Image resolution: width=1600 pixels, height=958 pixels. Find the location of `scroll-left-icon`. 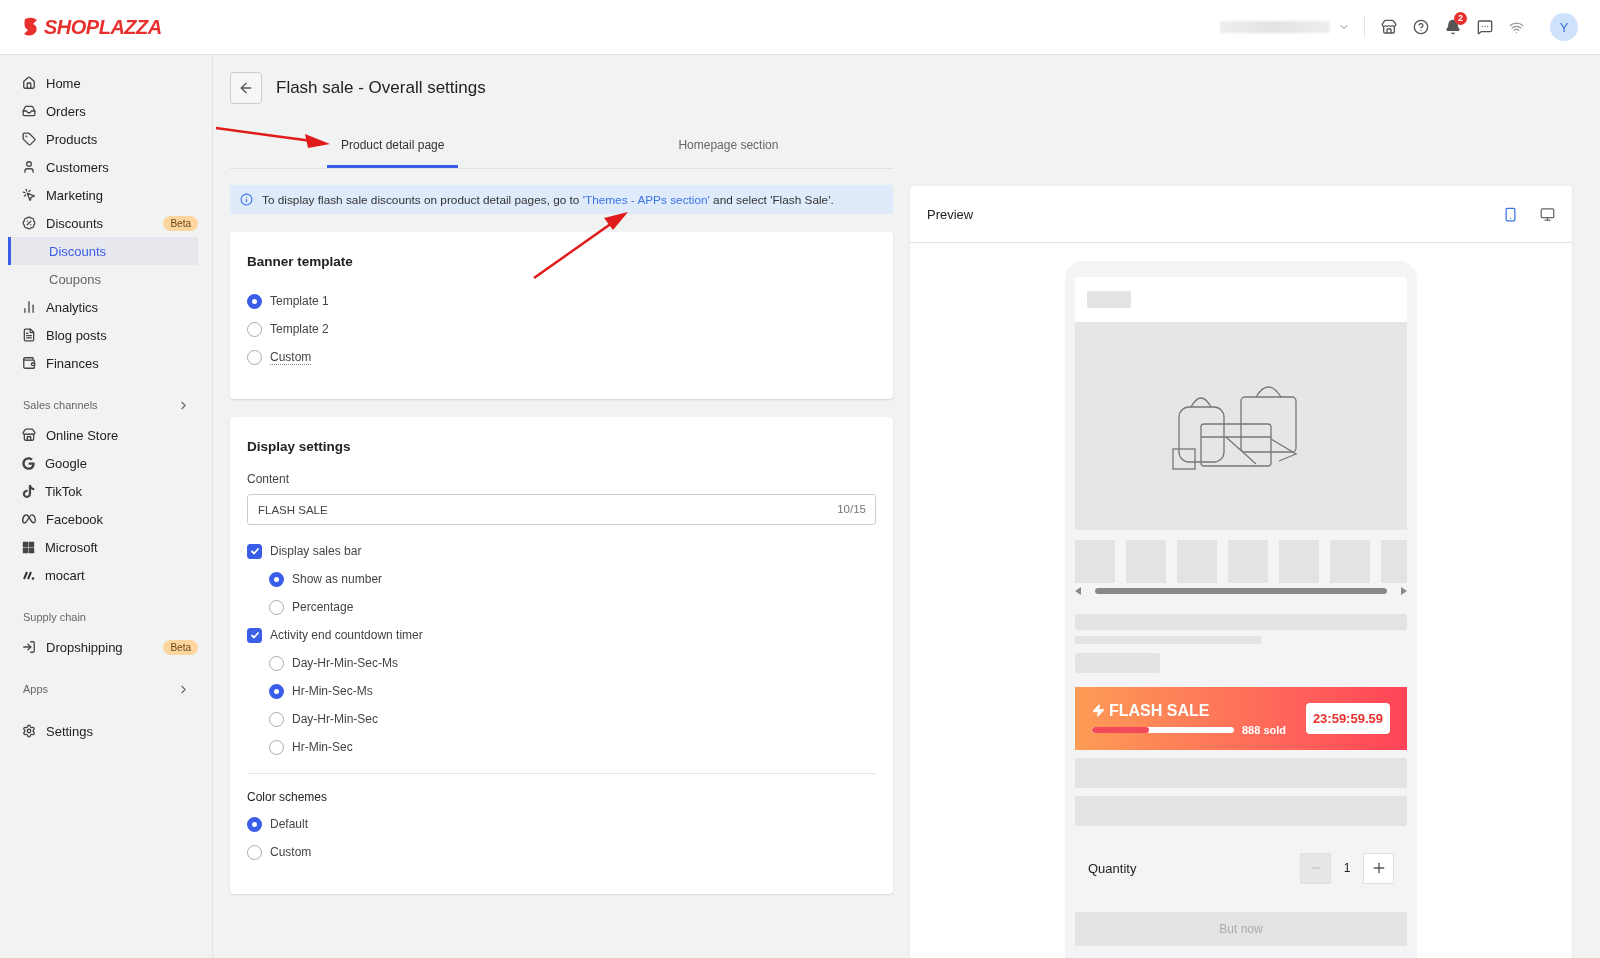

scroll-left-icon is located at coordinates (1078, 591).